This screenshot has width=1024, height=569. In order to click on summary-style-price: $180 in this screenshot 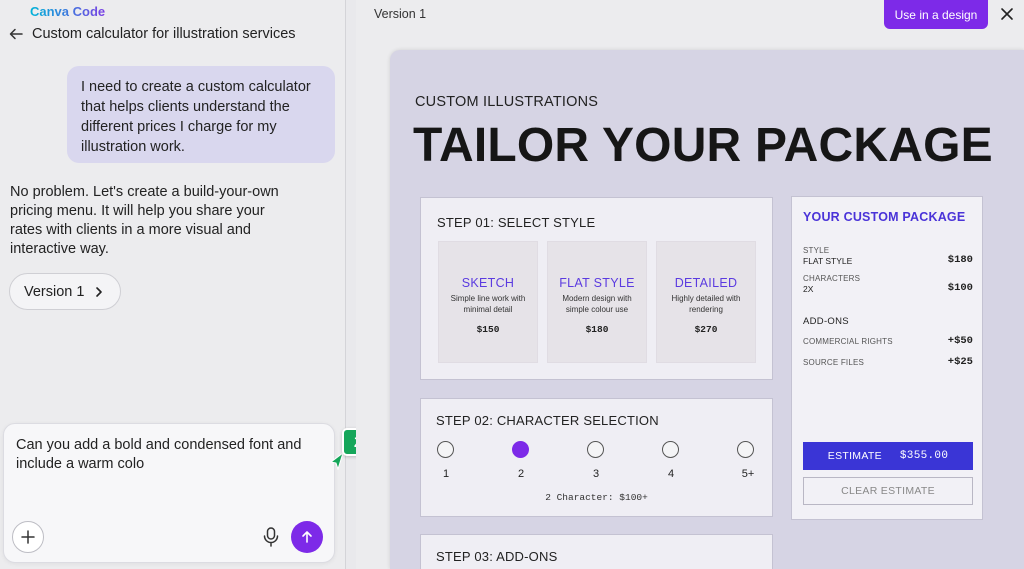, I will do `click(960, 260)`.